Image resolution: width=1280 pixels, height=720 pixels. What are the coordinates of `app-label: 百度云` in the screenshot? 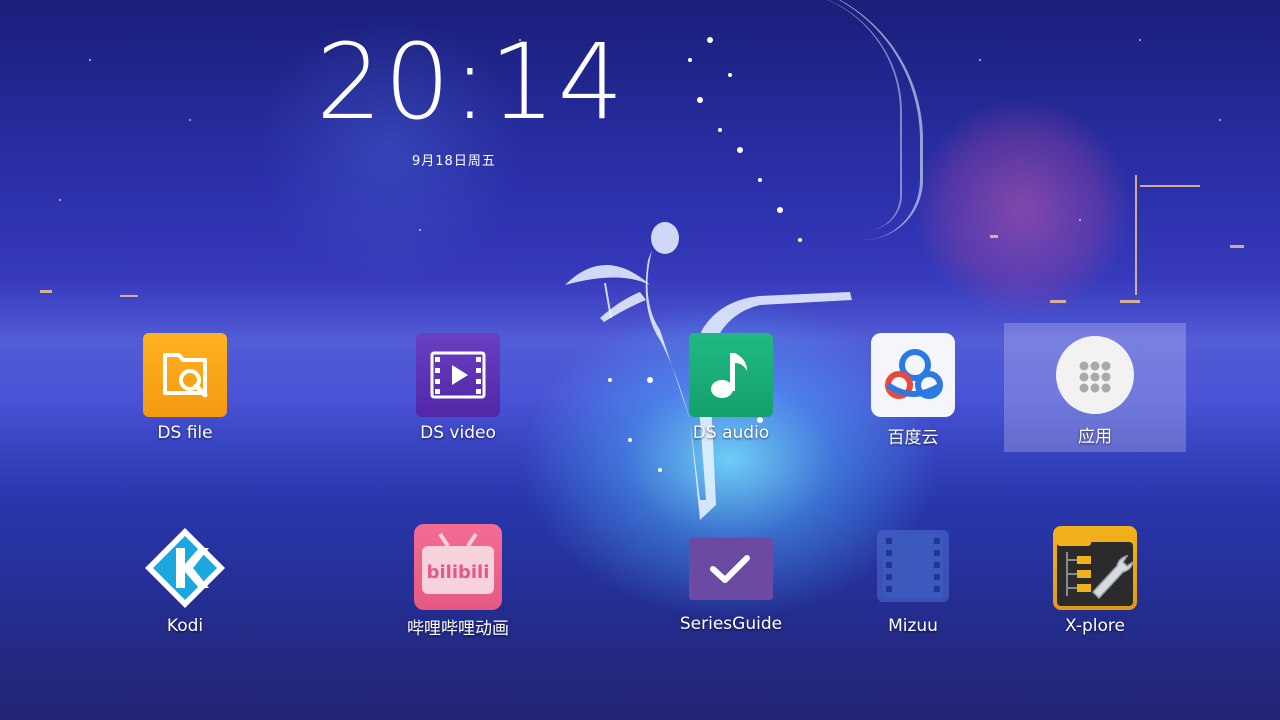 It's located at (913, 438).